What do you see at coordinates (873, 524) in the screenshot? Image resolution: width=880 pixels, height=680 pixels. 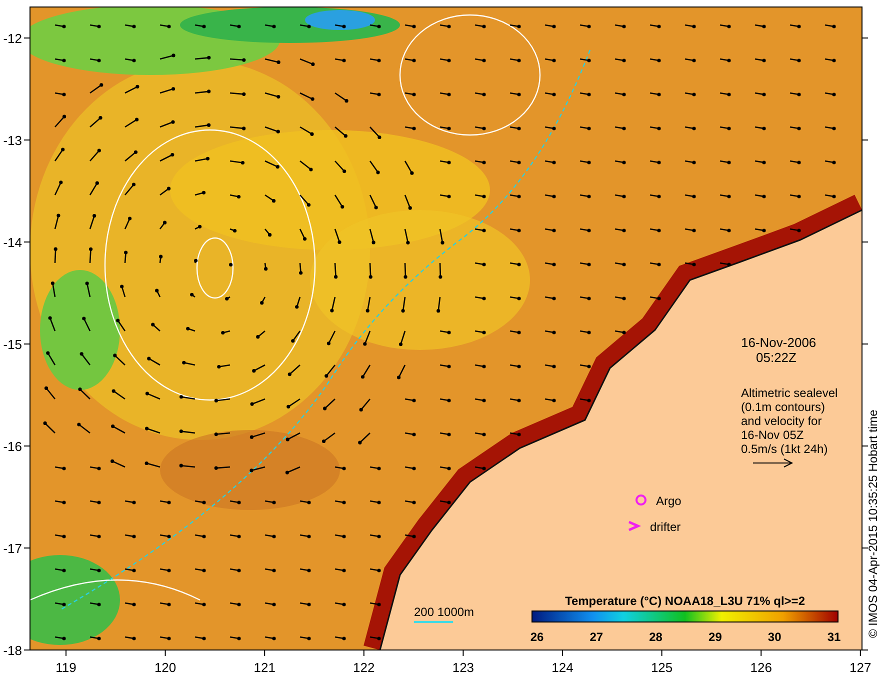 I see `credit-text: © IMOS 04-Apr-2015 10:35:25 Hobart time` at bounding box center [873, 524].